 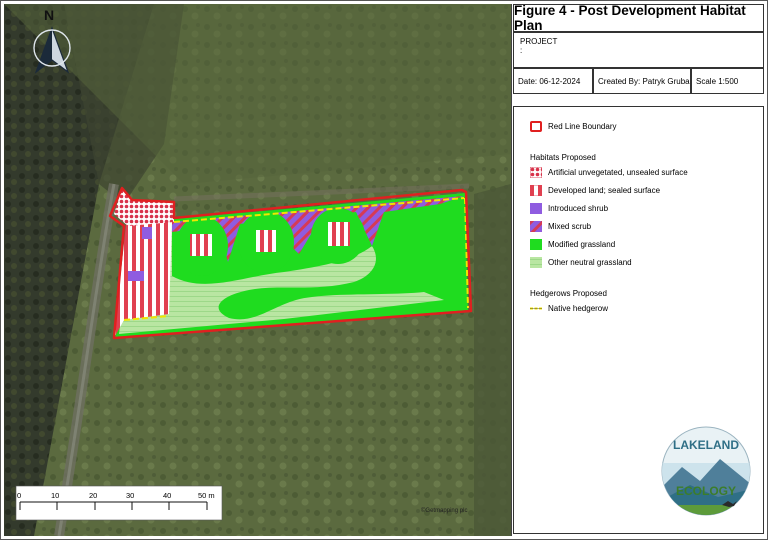 I want to click on modified-grassland-swatch, so click(x=536, y=244).